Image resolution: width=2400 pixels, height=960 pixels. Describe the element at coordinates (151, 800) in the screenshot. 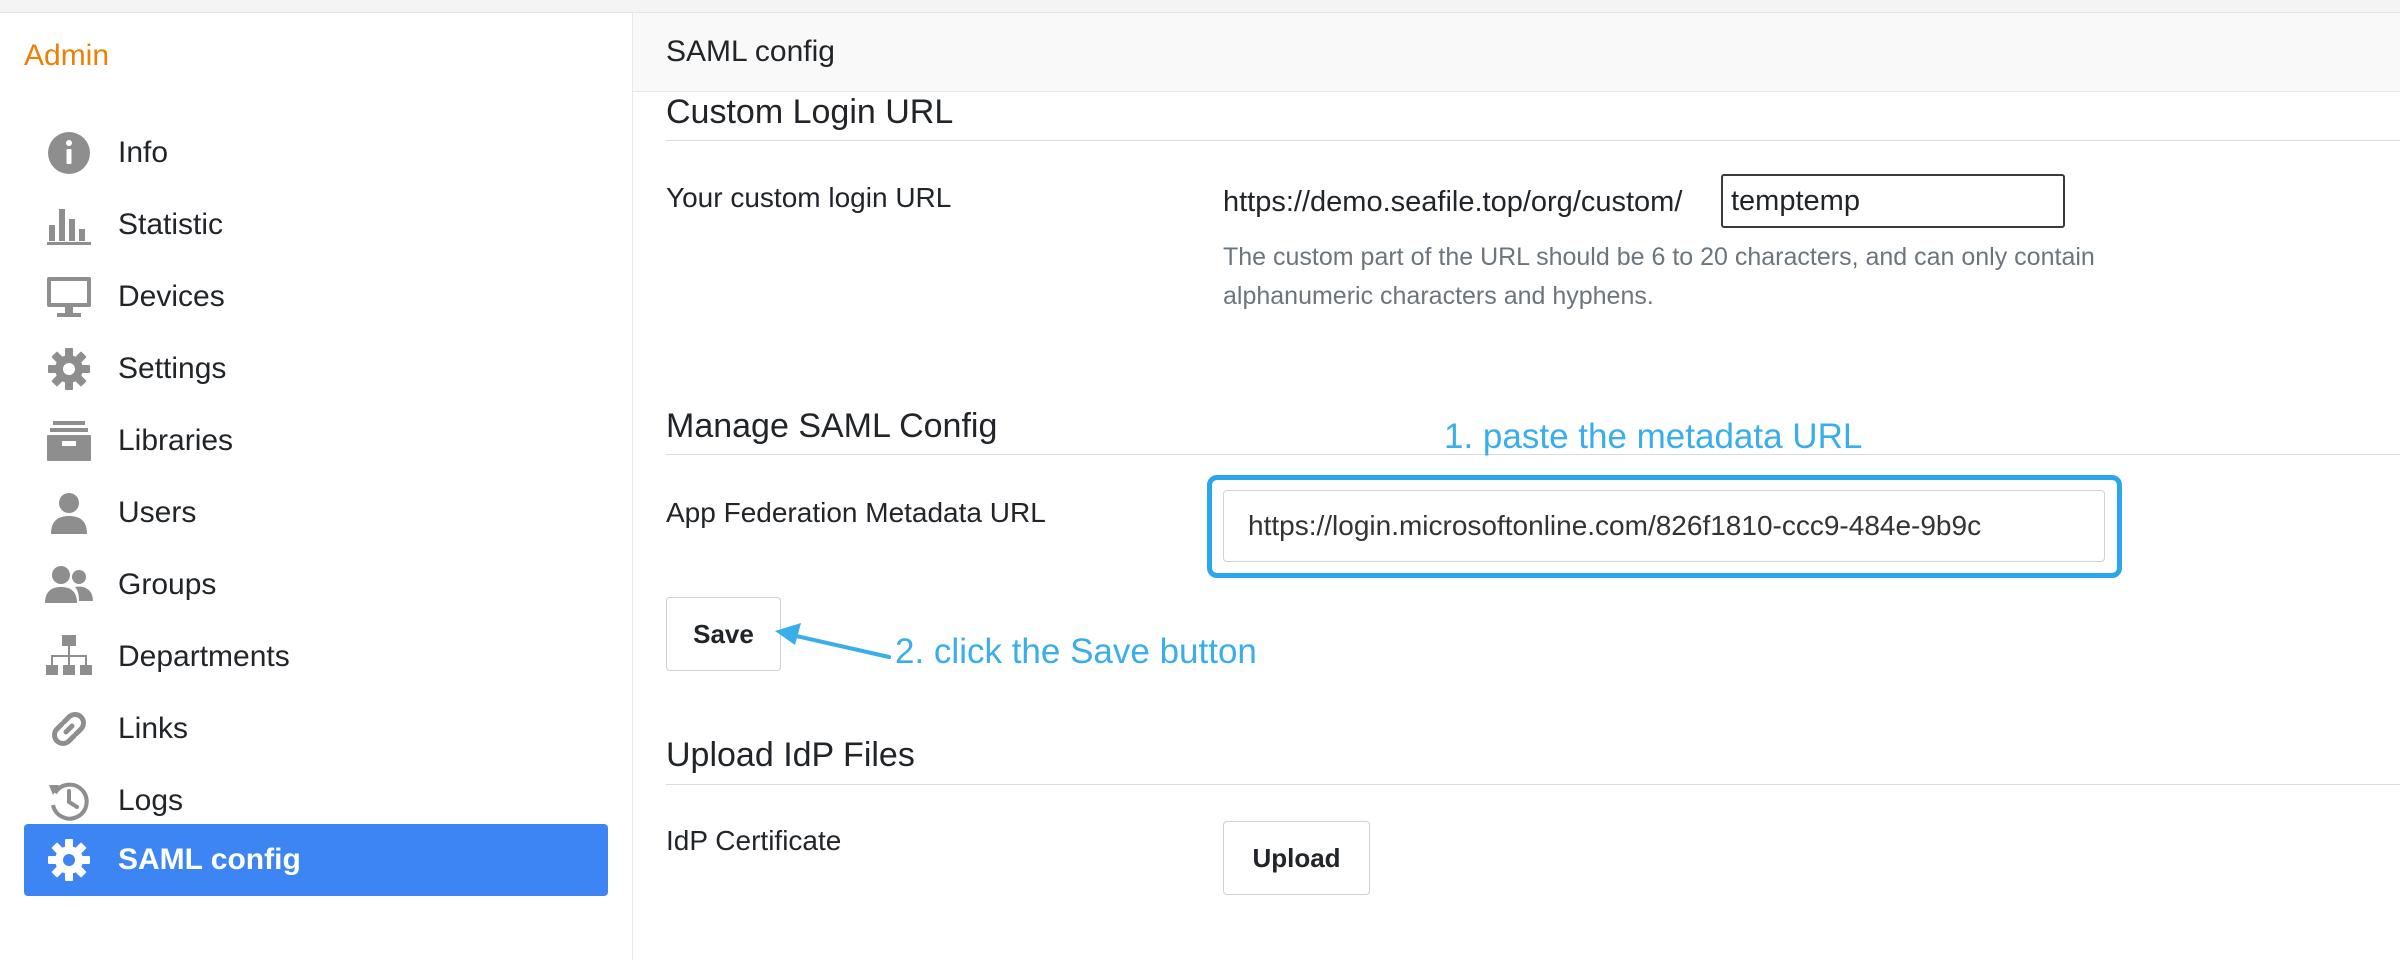

I see `sidebar-item-label: Logs` at that location.